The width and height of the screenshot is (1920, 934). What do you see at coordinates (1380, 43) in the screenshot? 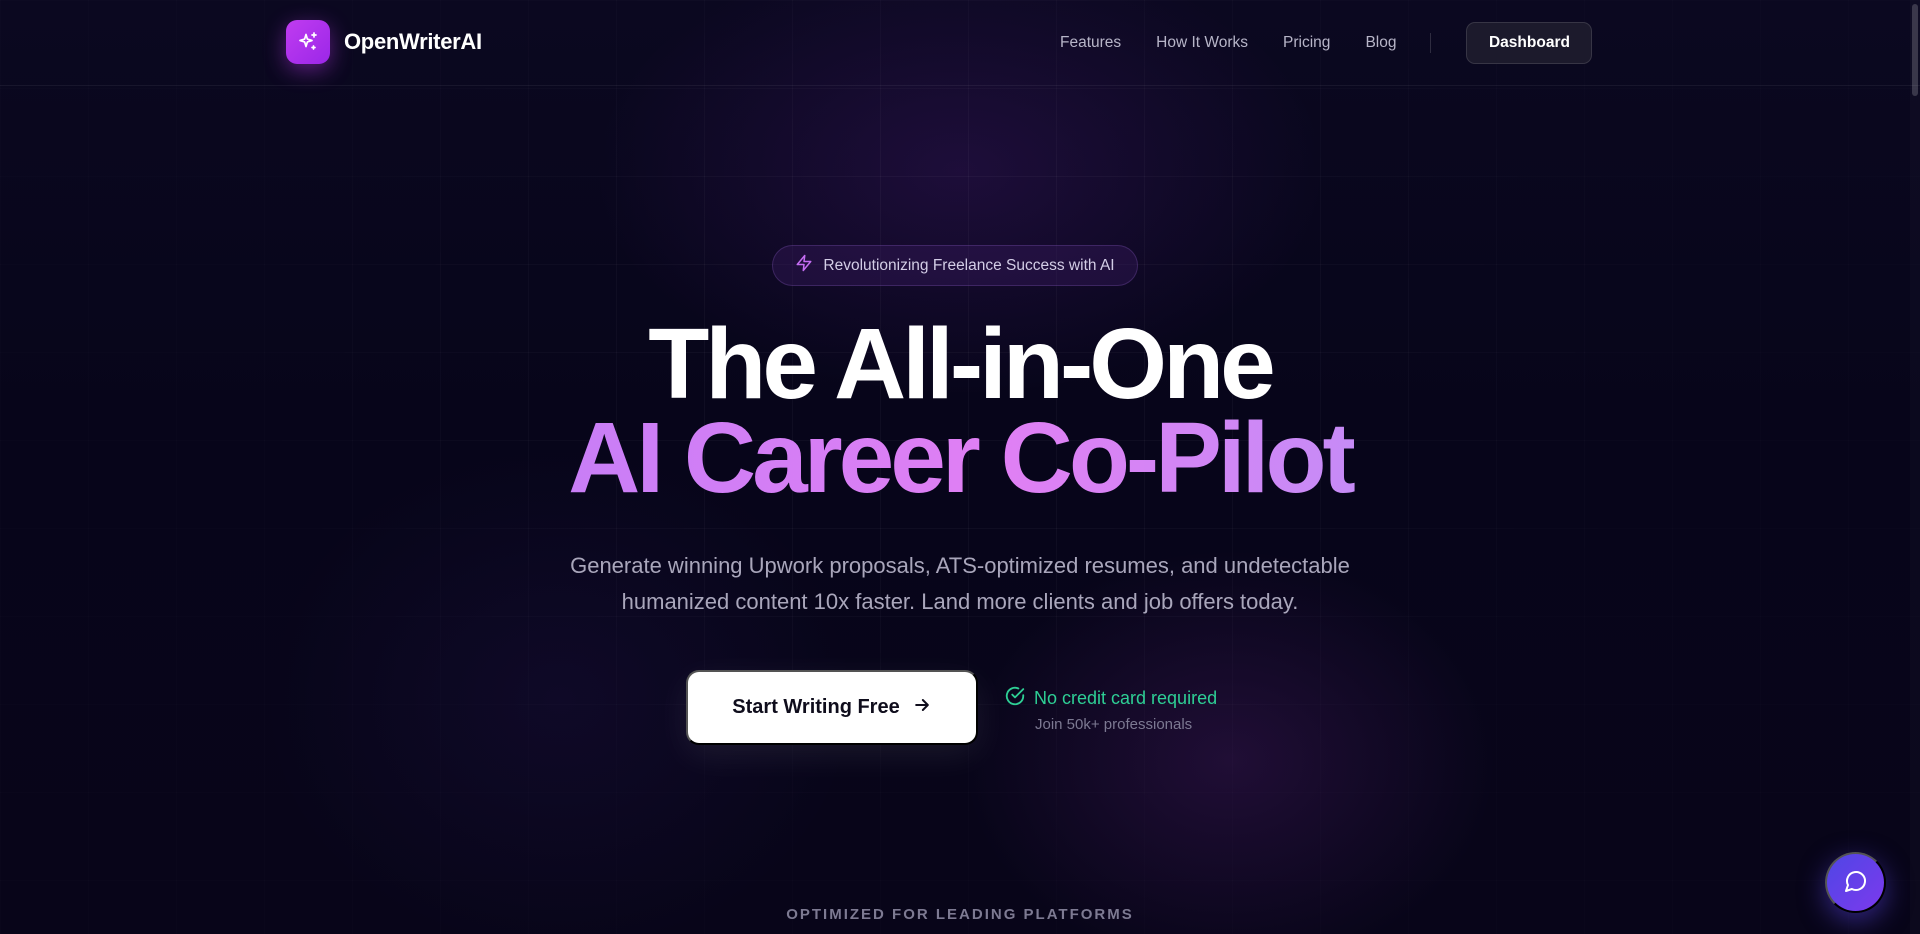
I see `nav-link-blog: Blog` at bounding box center [1380, 43].